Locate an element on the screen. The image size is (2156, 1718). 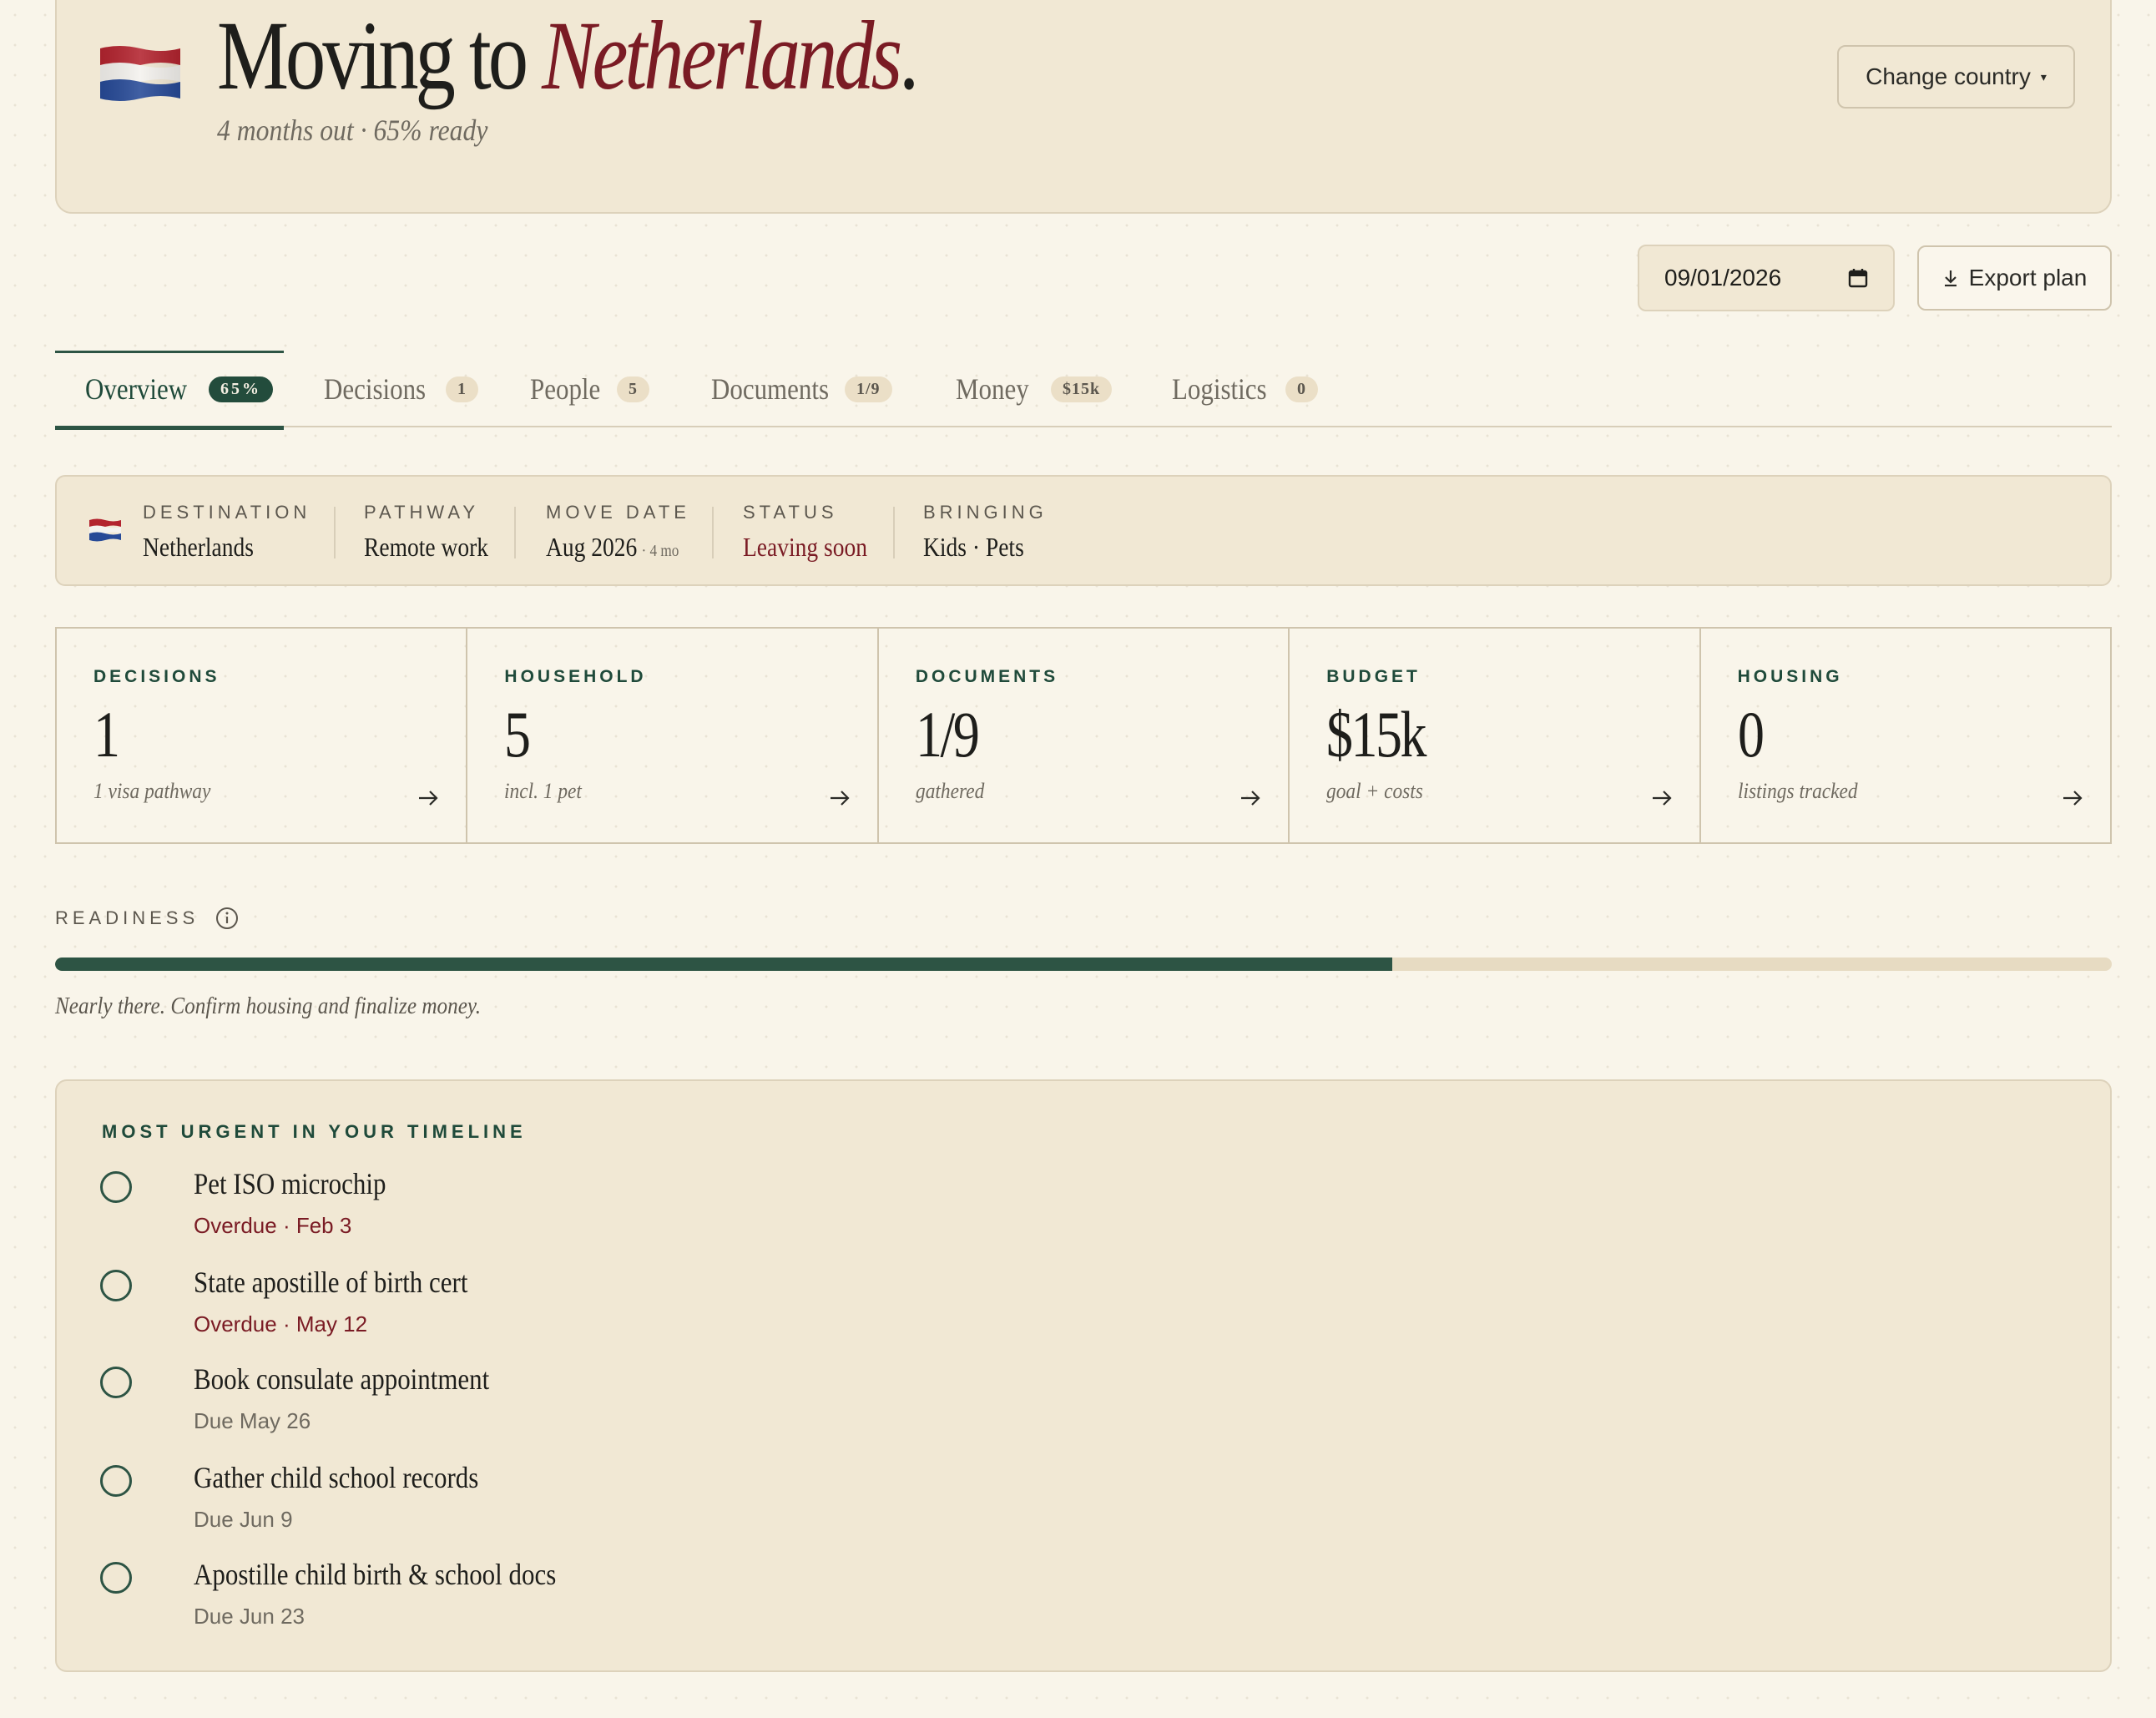
summary-status: STATUS Leaving soon is located at coordinates (815, 532).